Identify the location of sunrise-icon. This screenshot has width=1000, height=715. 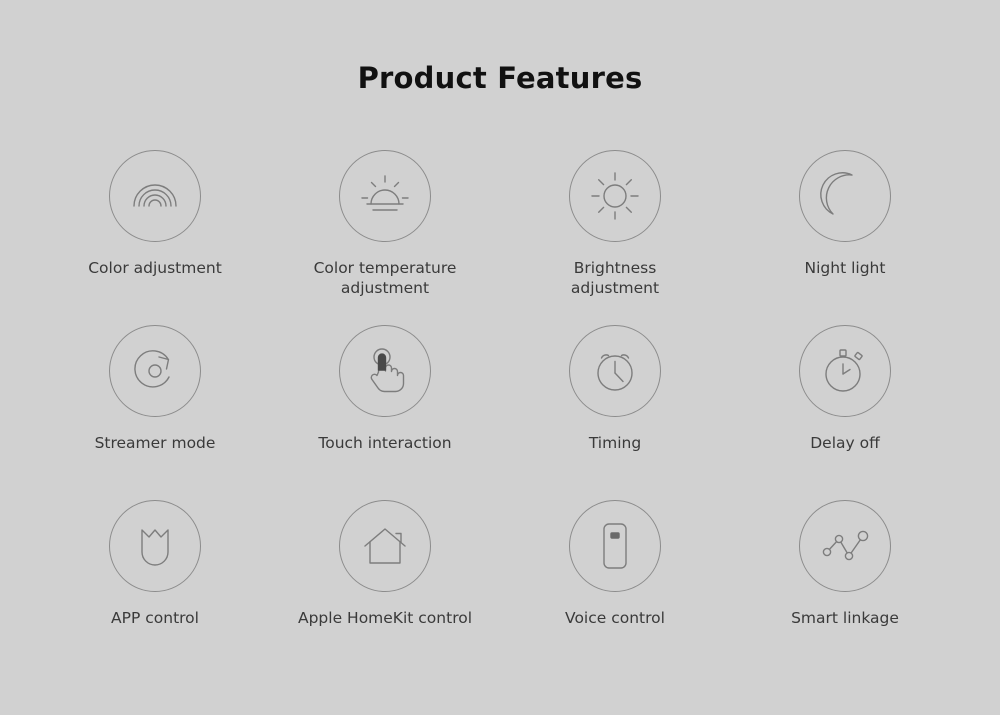
(385, 196).